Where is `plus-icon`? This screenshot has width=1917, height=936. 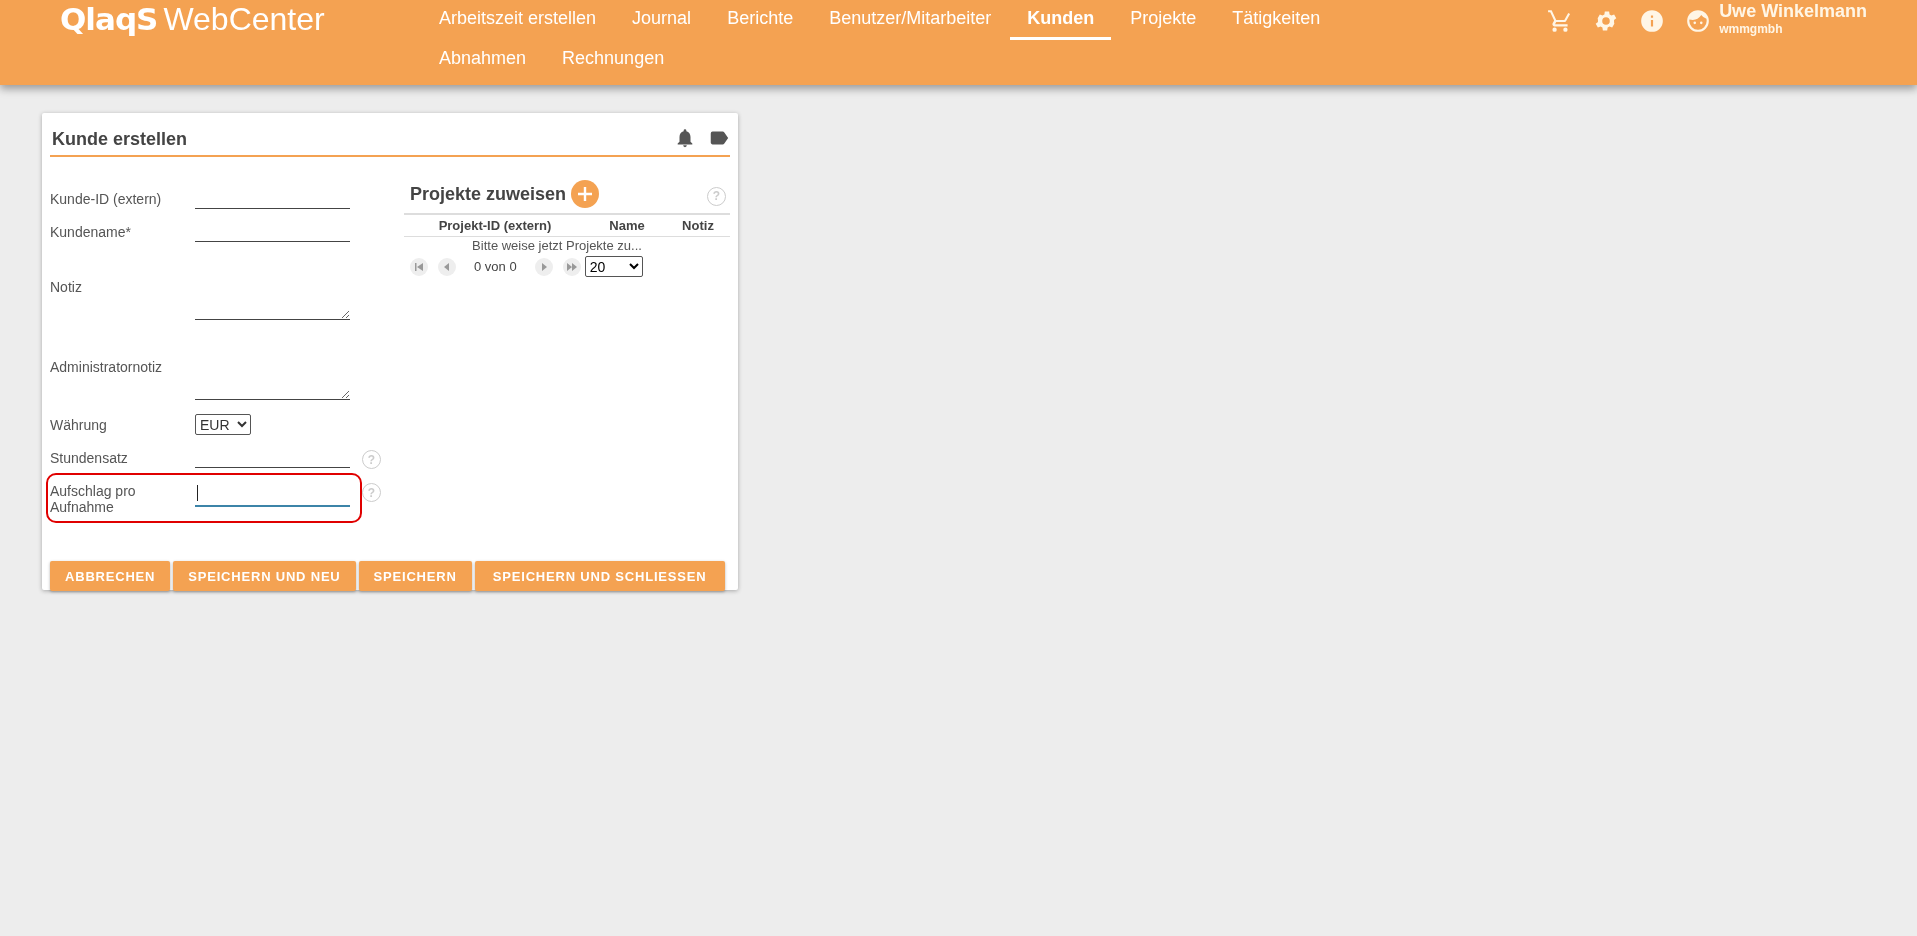
plus-icon is located at coordinates (585, 194).